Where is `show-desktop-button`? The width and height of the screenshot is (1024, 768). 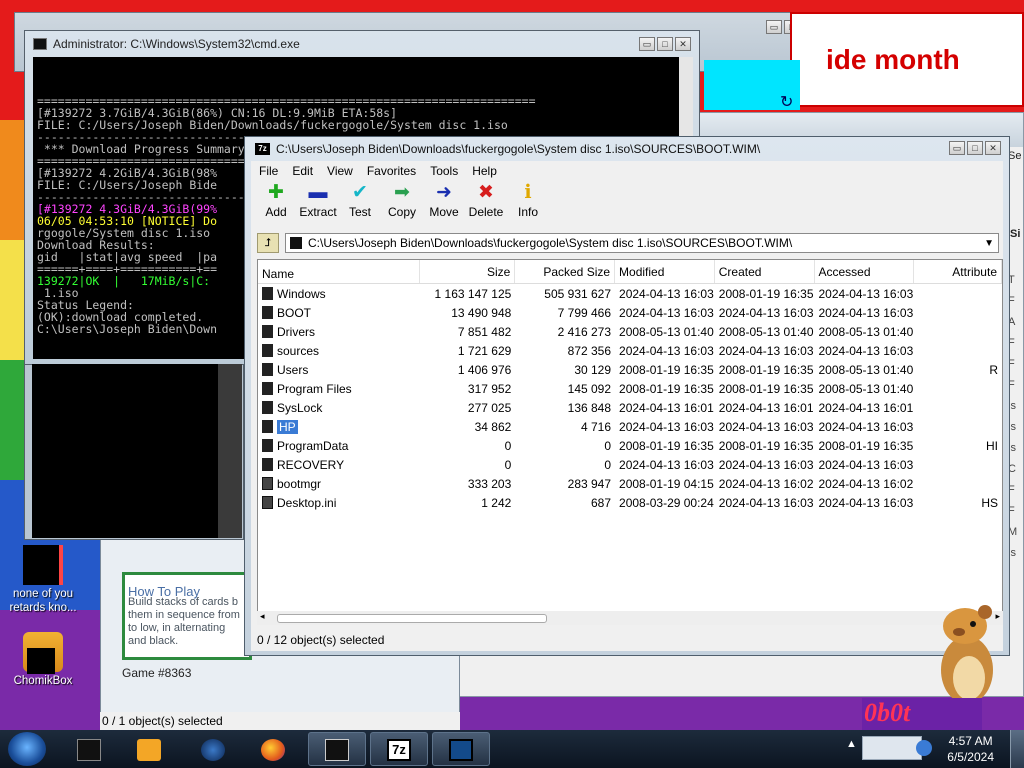
show-desktop-button is located at coordinates (1017, 749).